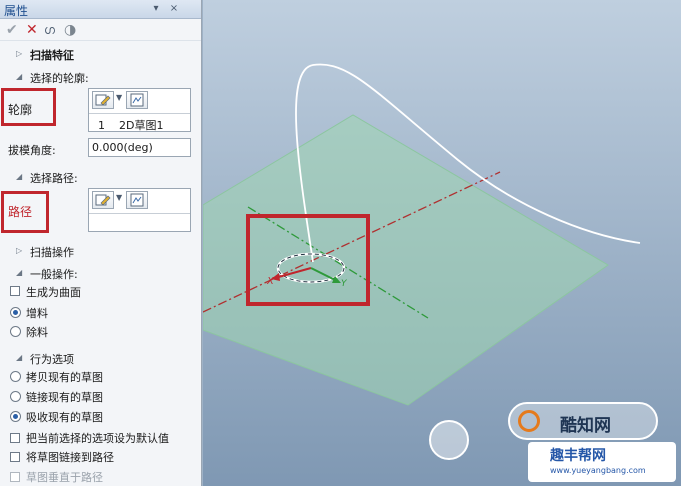  Describe the element at coordinates (344, 284) in the screenshot. I see `y-axis-label: Y` at that location.